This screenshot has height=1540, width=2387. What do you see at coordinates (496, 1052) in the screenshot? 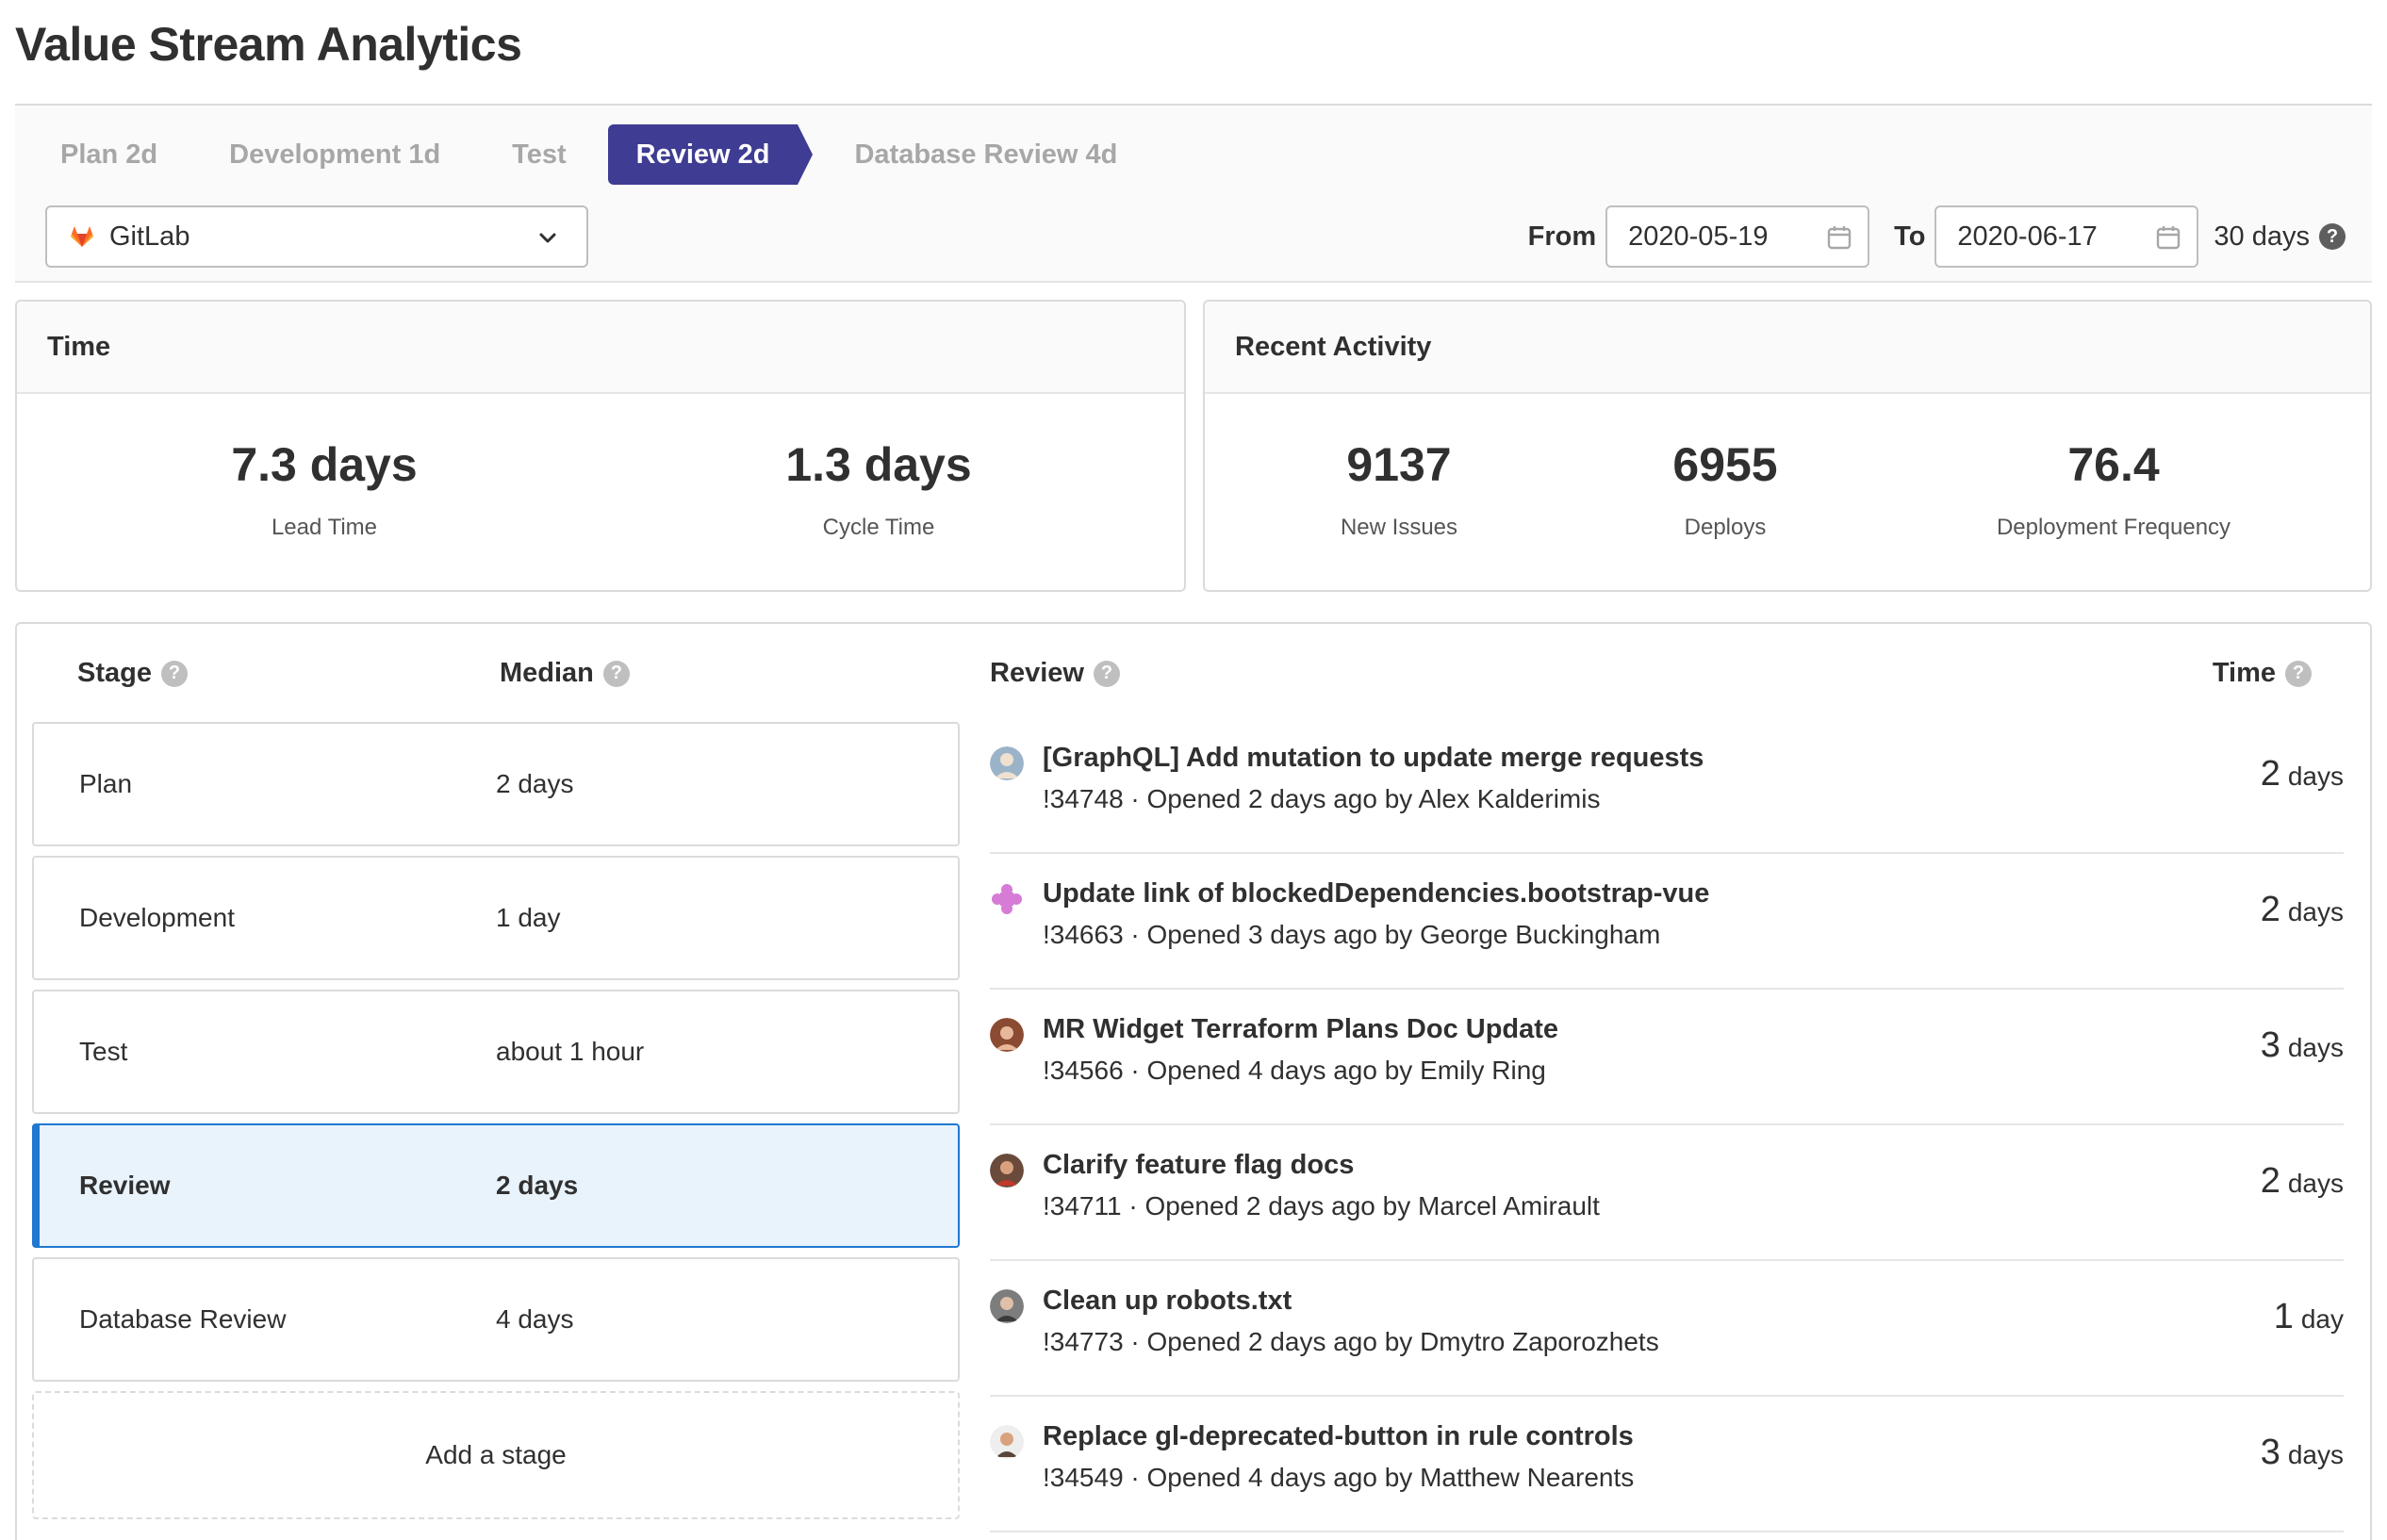
I see `stage-row-test: Test about 1 hour` at bounding box center [496, 1052].